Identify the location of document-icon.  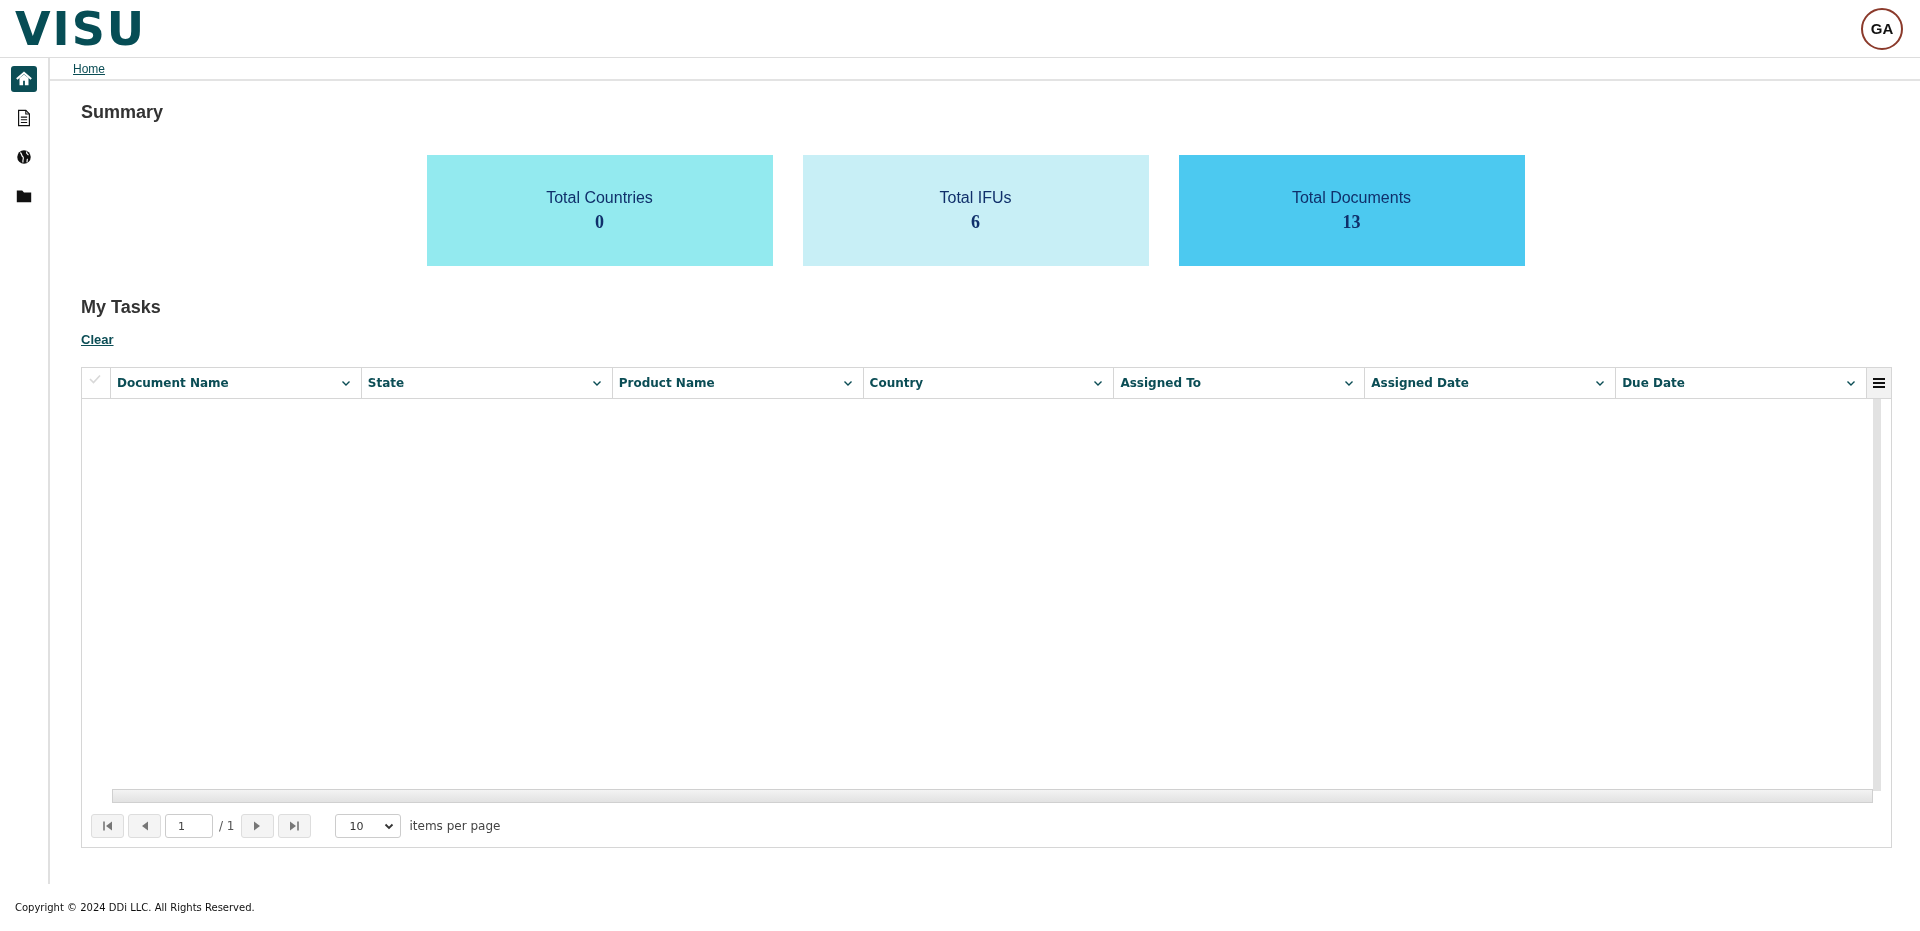
(24, 118).